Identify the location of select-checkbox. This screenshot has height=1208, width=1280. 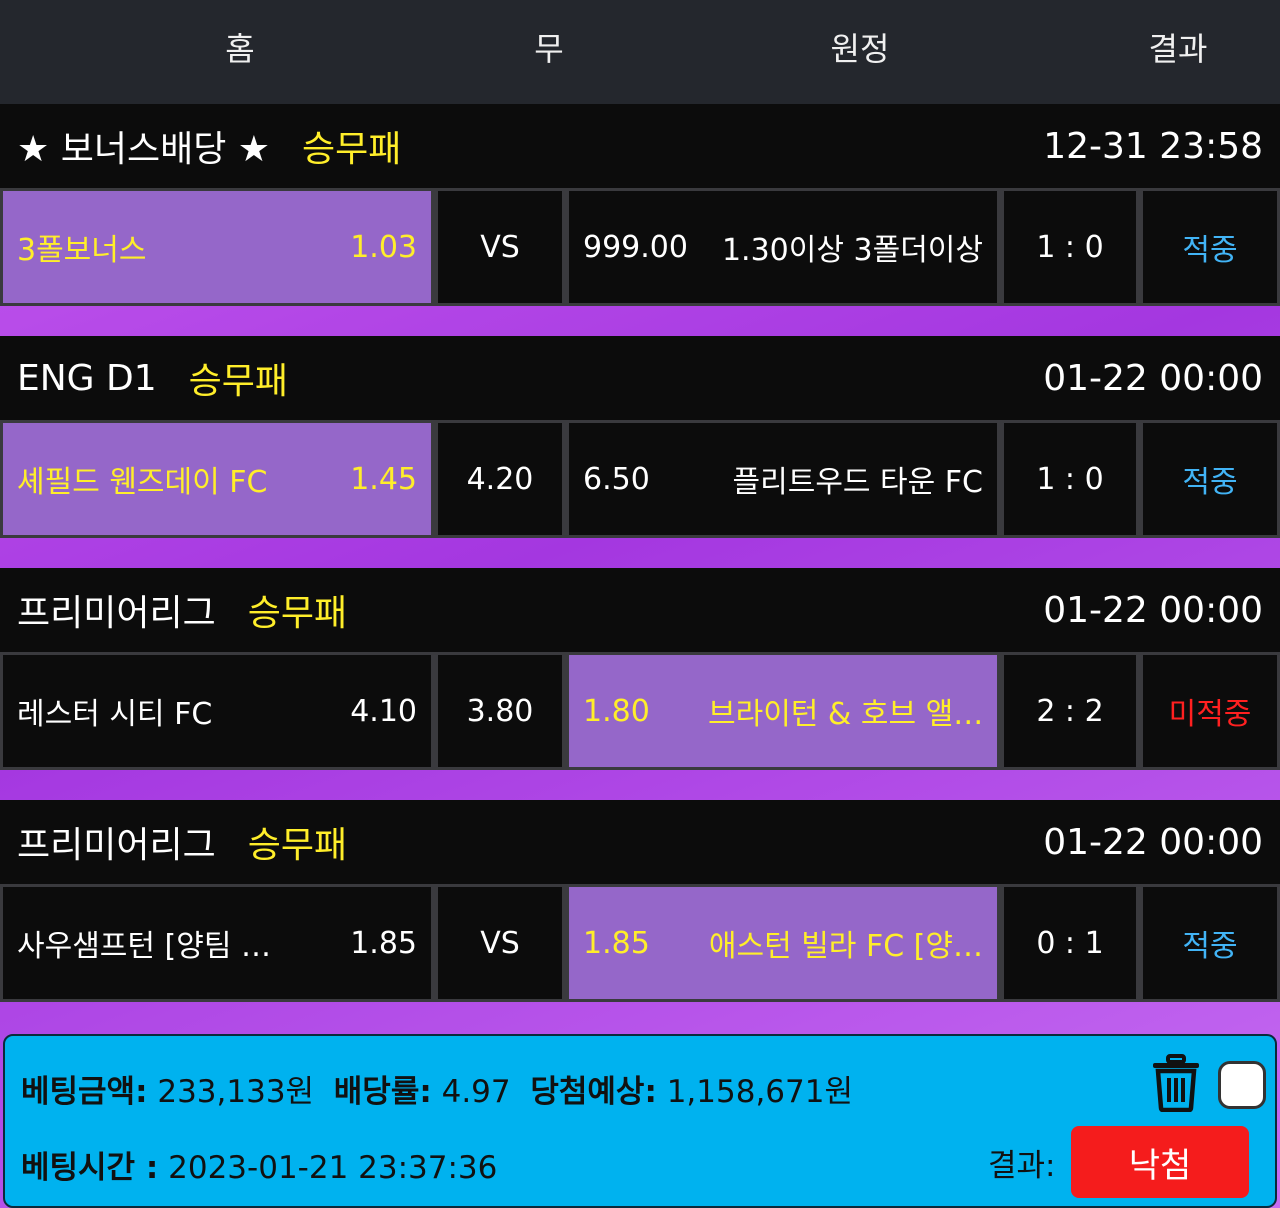
(1242, 1085).